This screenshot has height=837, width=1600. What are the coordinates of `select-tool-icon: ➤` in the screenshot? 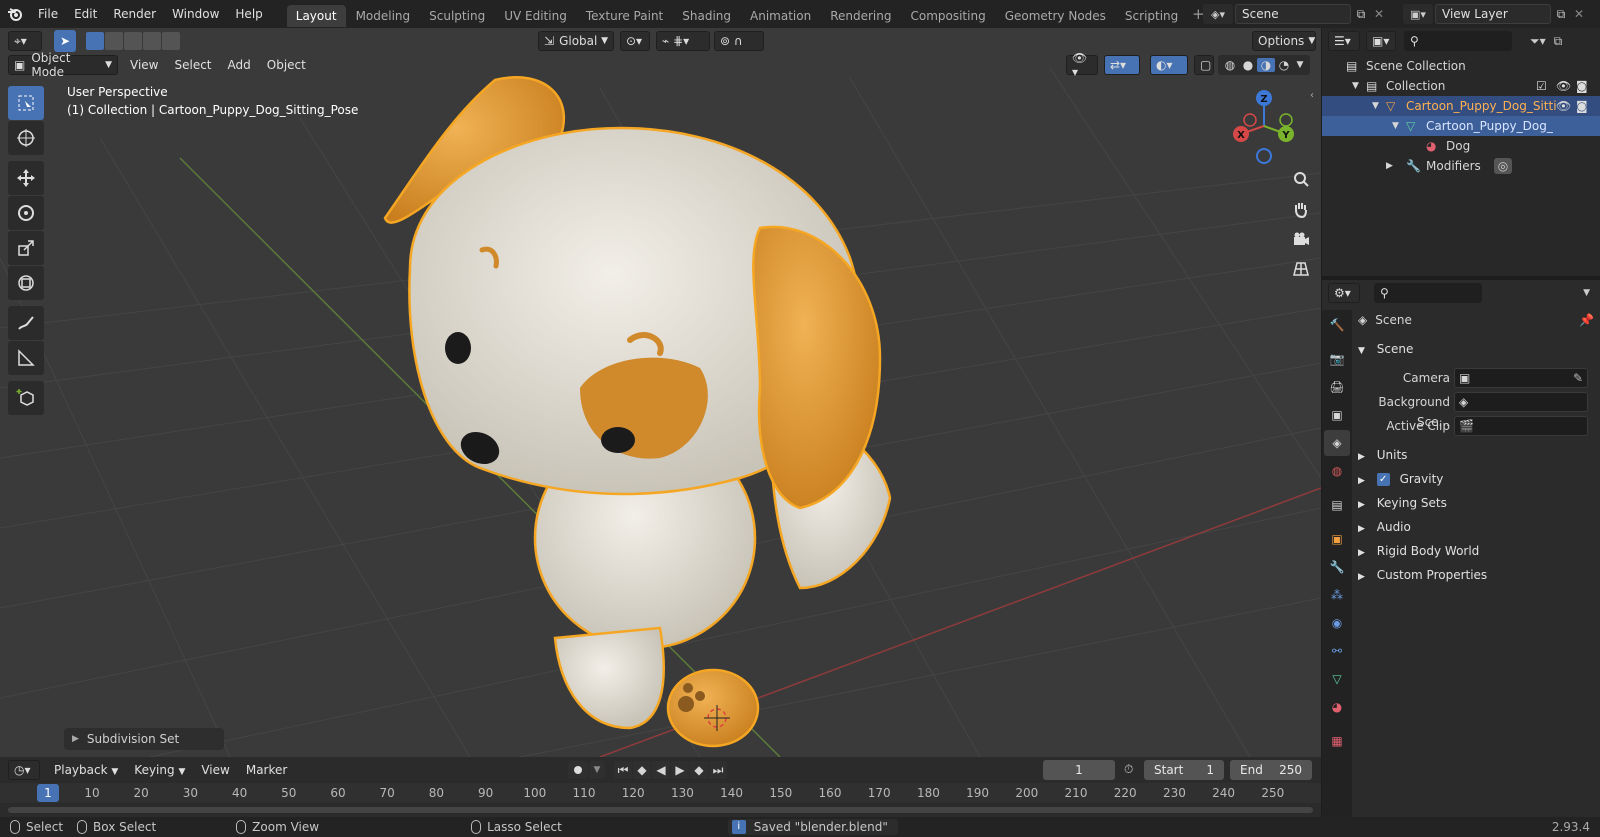 It's located at (65, 41).